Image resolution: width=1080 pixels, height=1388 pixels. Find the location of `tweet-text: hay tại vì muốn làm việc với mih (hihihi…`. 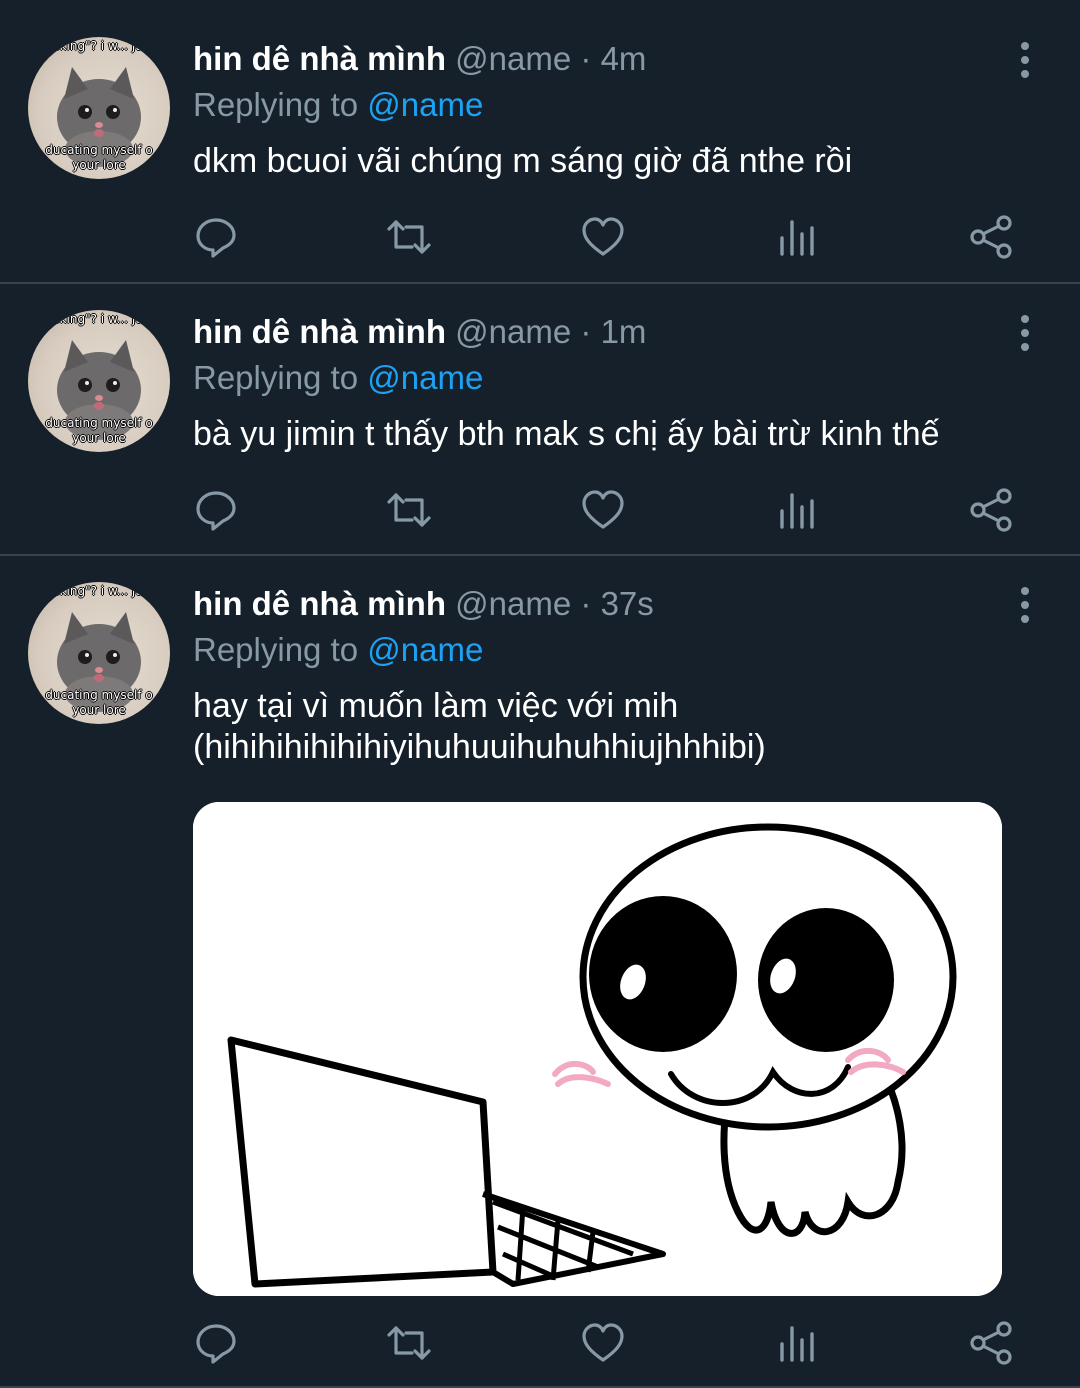

tweet-text: hay tại vì muốn làm việc với mih (hihihi… is located at coordinates (603, 727).